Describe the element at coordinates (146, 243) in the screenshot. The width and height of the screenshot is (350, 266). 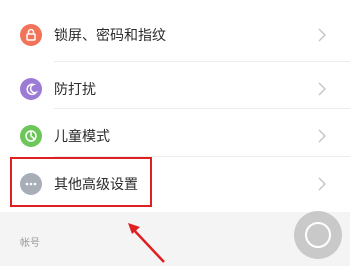
I see `annotation-arrow-icon` at that location.